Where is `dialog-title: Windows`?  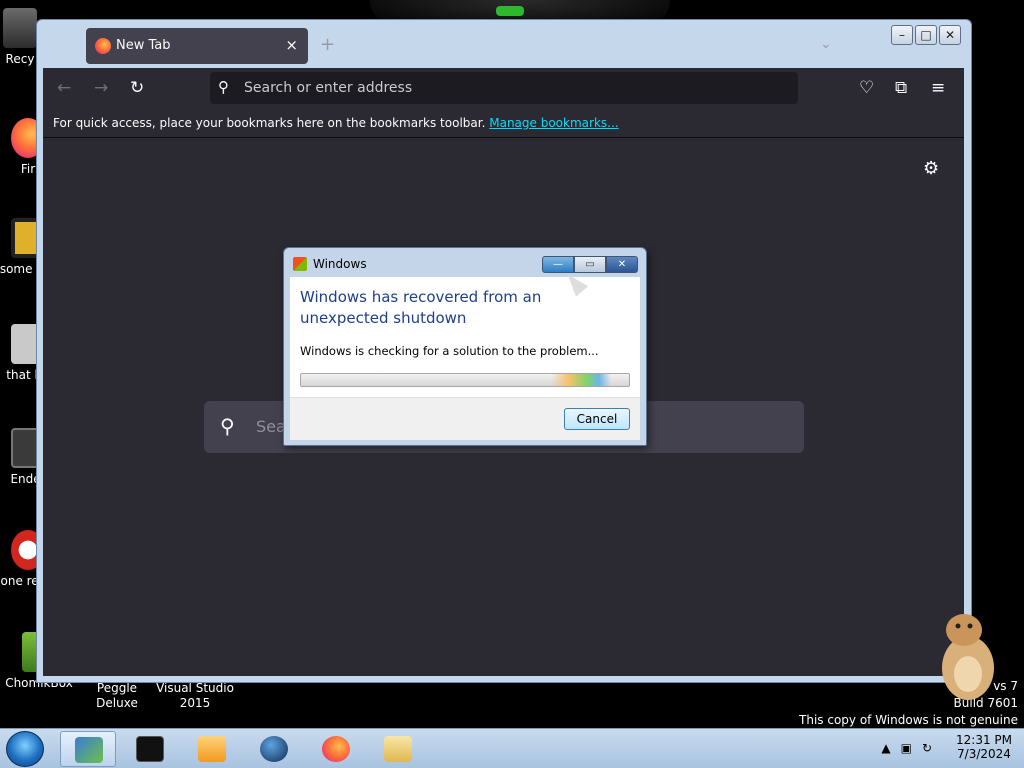
dialog-title: Windows is located at coordinates (340, 264).